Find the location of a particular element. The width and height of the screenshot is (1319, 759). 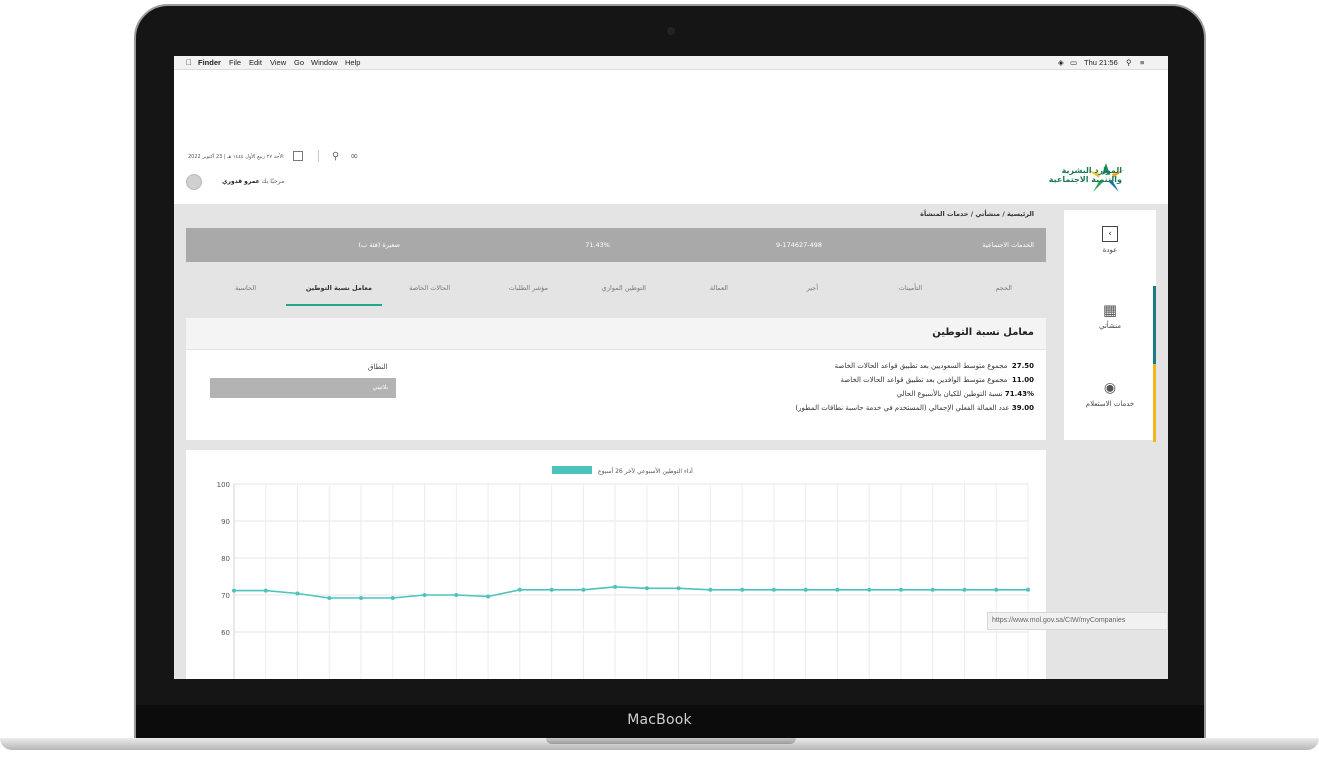

user-name: عمرو قدوري is located at coordinates (241, 181).